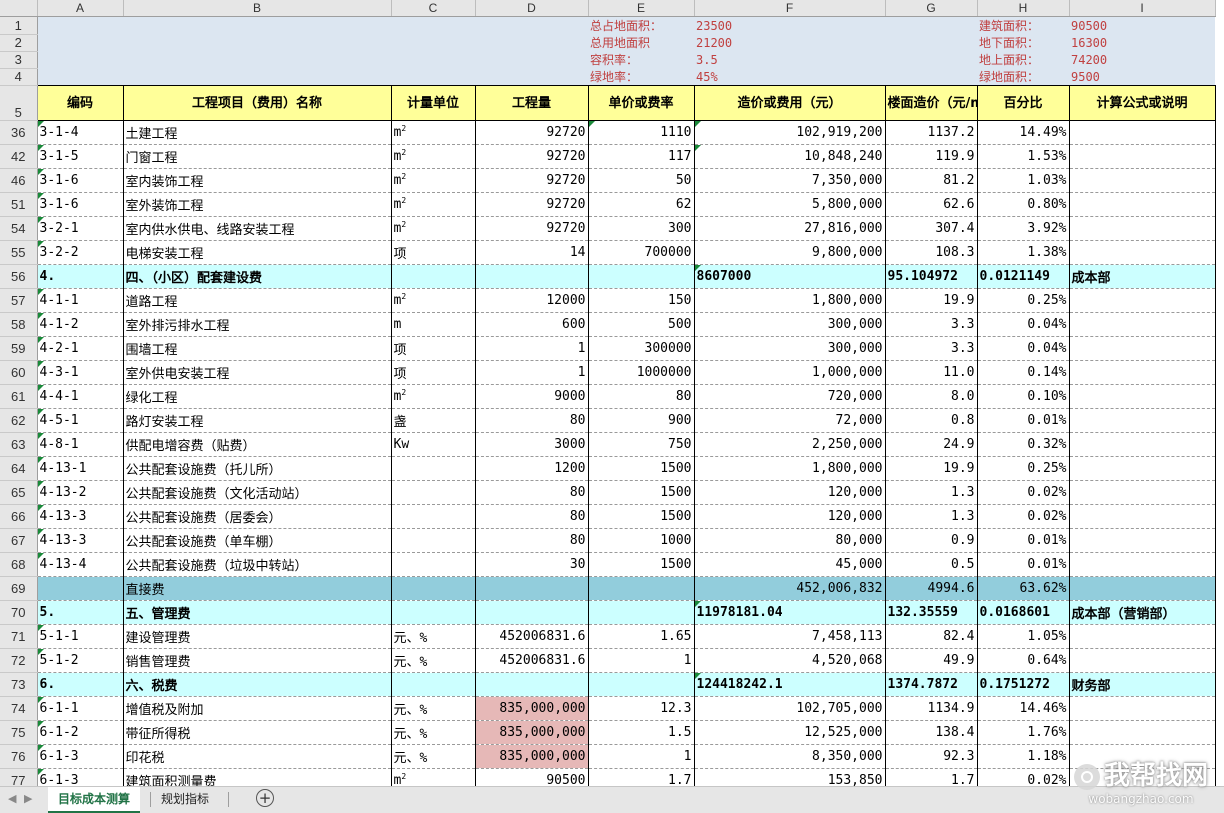 The width and height of the screenshot is (1224, 813). What do you see at coordinates (789, 349) in the screenshot?
I see `cell: 300,000` at bounding box center [789, 349].